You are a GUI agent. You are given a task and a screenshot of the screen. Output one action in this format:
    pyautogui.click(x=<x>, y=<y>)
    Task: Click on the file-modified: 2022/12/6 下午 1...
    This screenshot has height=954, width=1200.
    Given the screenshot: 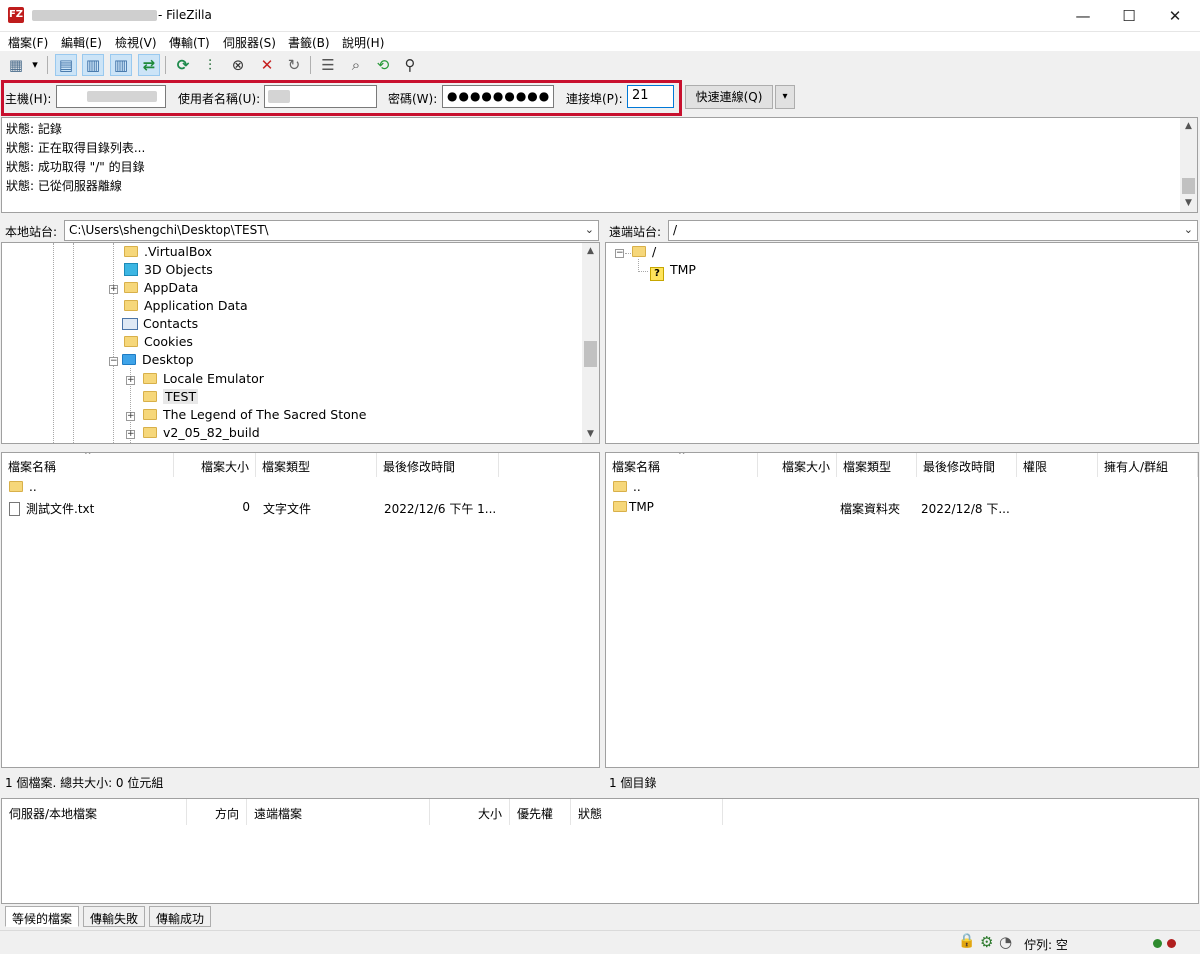 What is the action you would take?
    pyautogui.click(x=440, y=509)
    